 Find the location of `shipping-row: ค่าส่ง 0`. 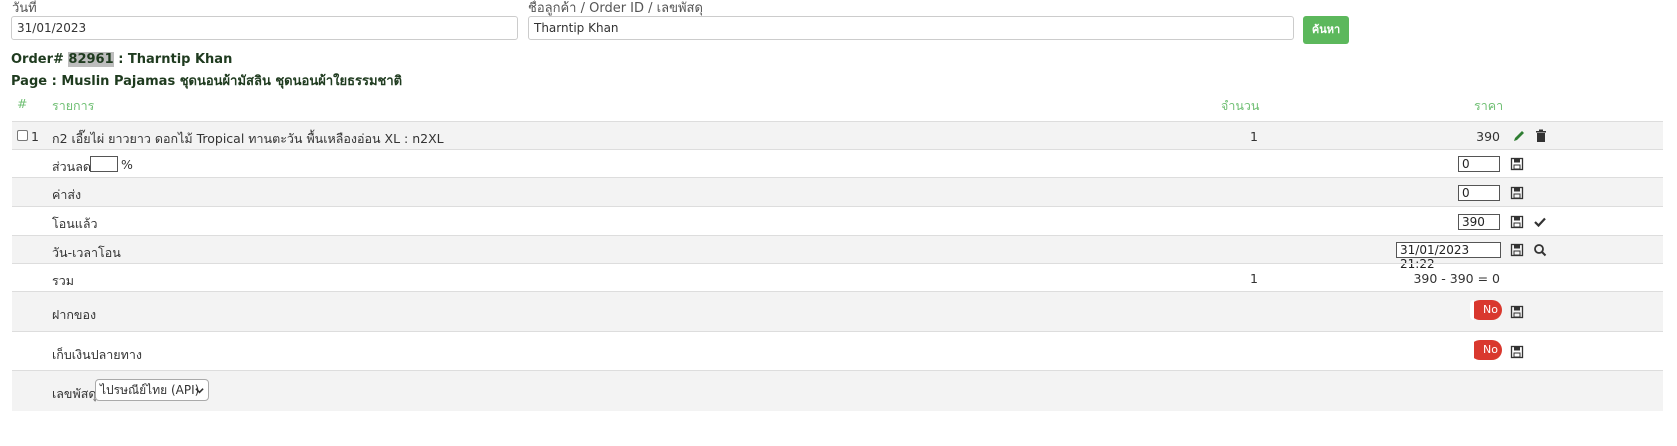

shipping-row: ค่าส่ง 0 is located at coordinates (837, 192).